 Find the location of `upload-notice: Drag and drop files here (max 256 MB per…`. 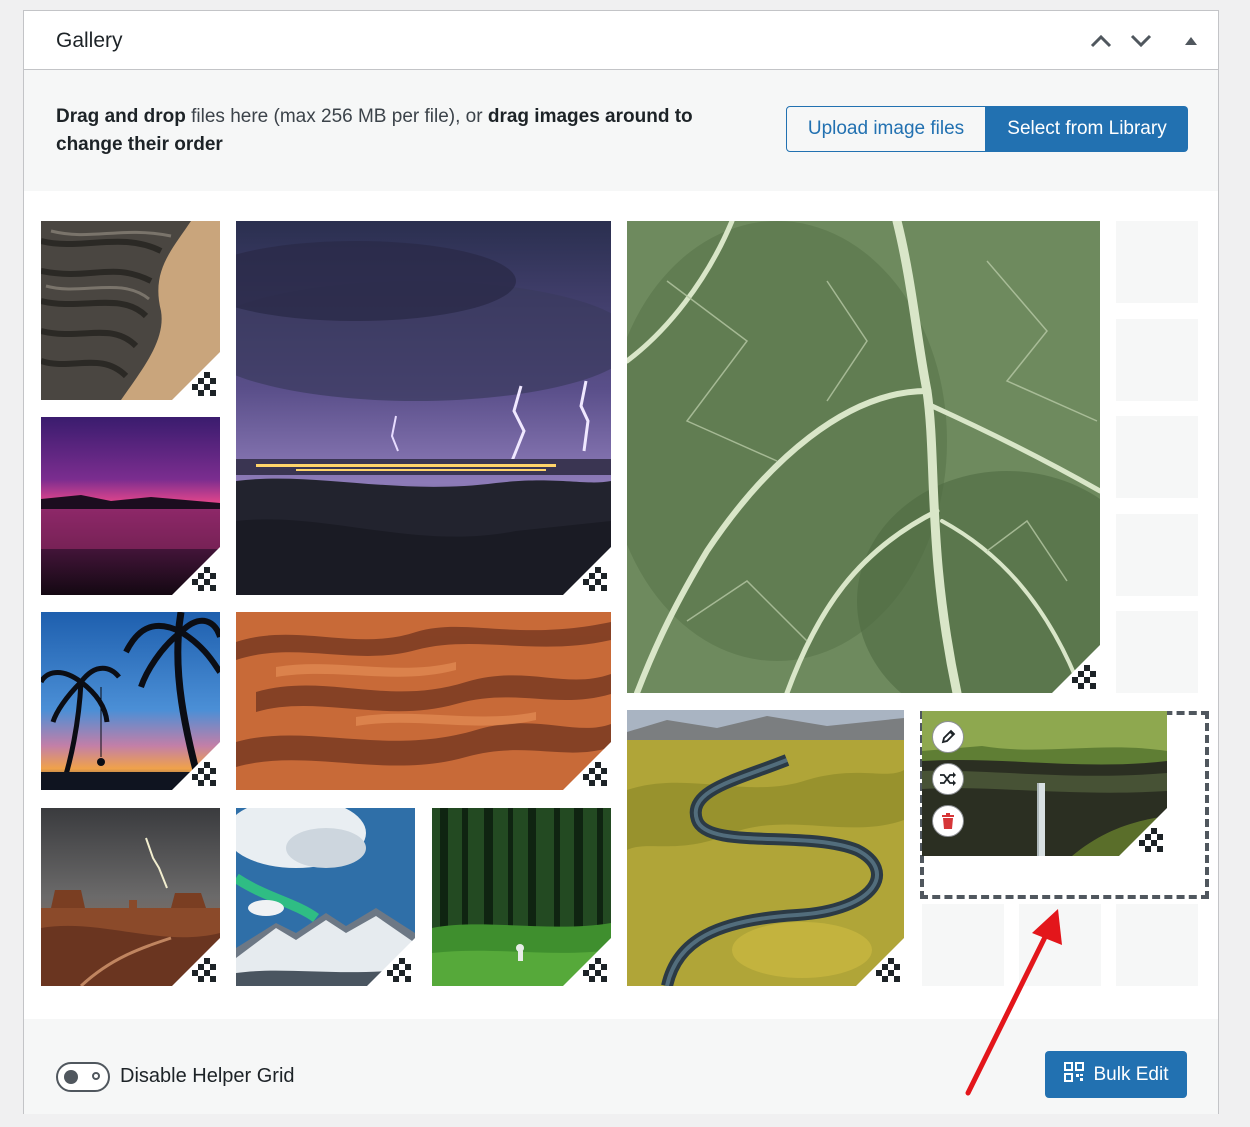

upload-notice: Drag and drop files here (max 256 MB per… is located at coordinates (621, 130).